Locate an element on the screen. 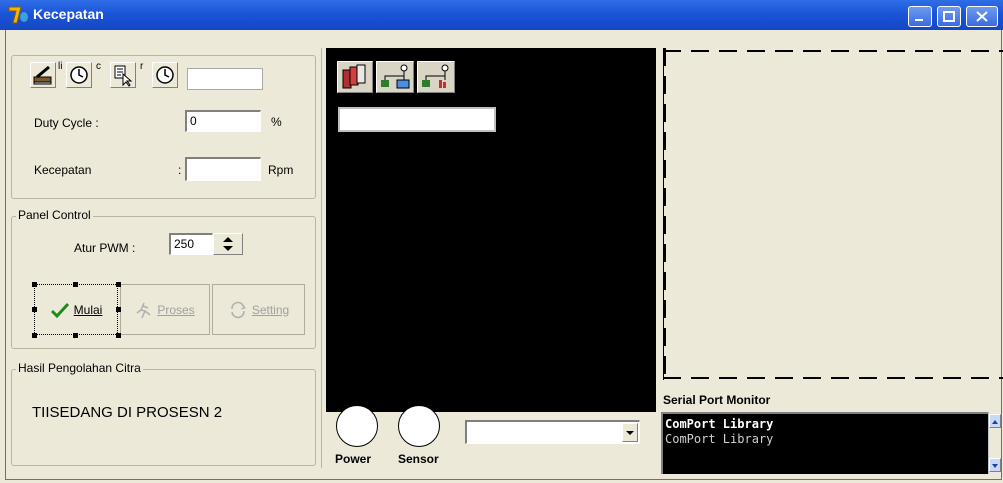 Image resolution: width=1003 pixels, height=483 pixels. frames-icon is located at coordinates (354, 76).